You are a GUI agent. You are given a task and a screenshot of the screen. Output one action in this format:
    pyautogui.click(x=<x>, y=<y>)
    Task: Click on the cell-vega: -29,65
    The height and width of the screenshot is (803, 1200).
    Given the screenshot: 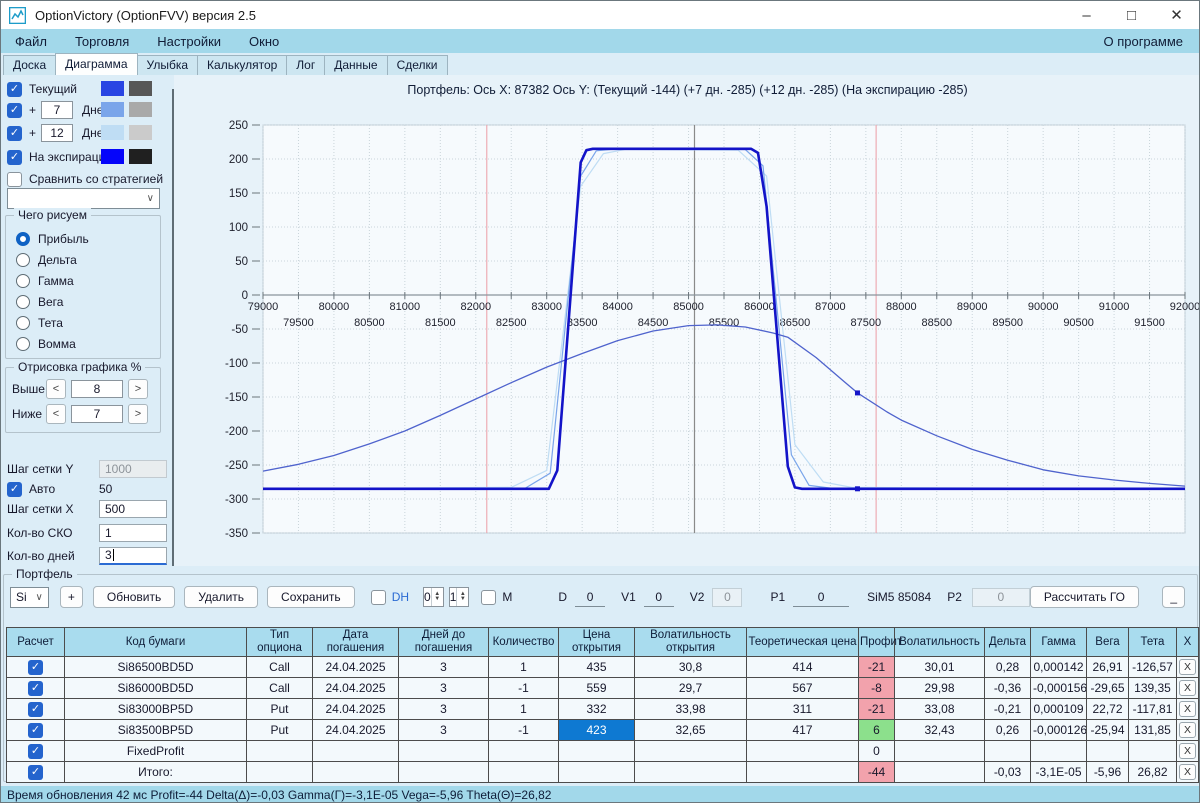 What is the action you would take?
    pyautogui.click(x=1107, y=688)
    